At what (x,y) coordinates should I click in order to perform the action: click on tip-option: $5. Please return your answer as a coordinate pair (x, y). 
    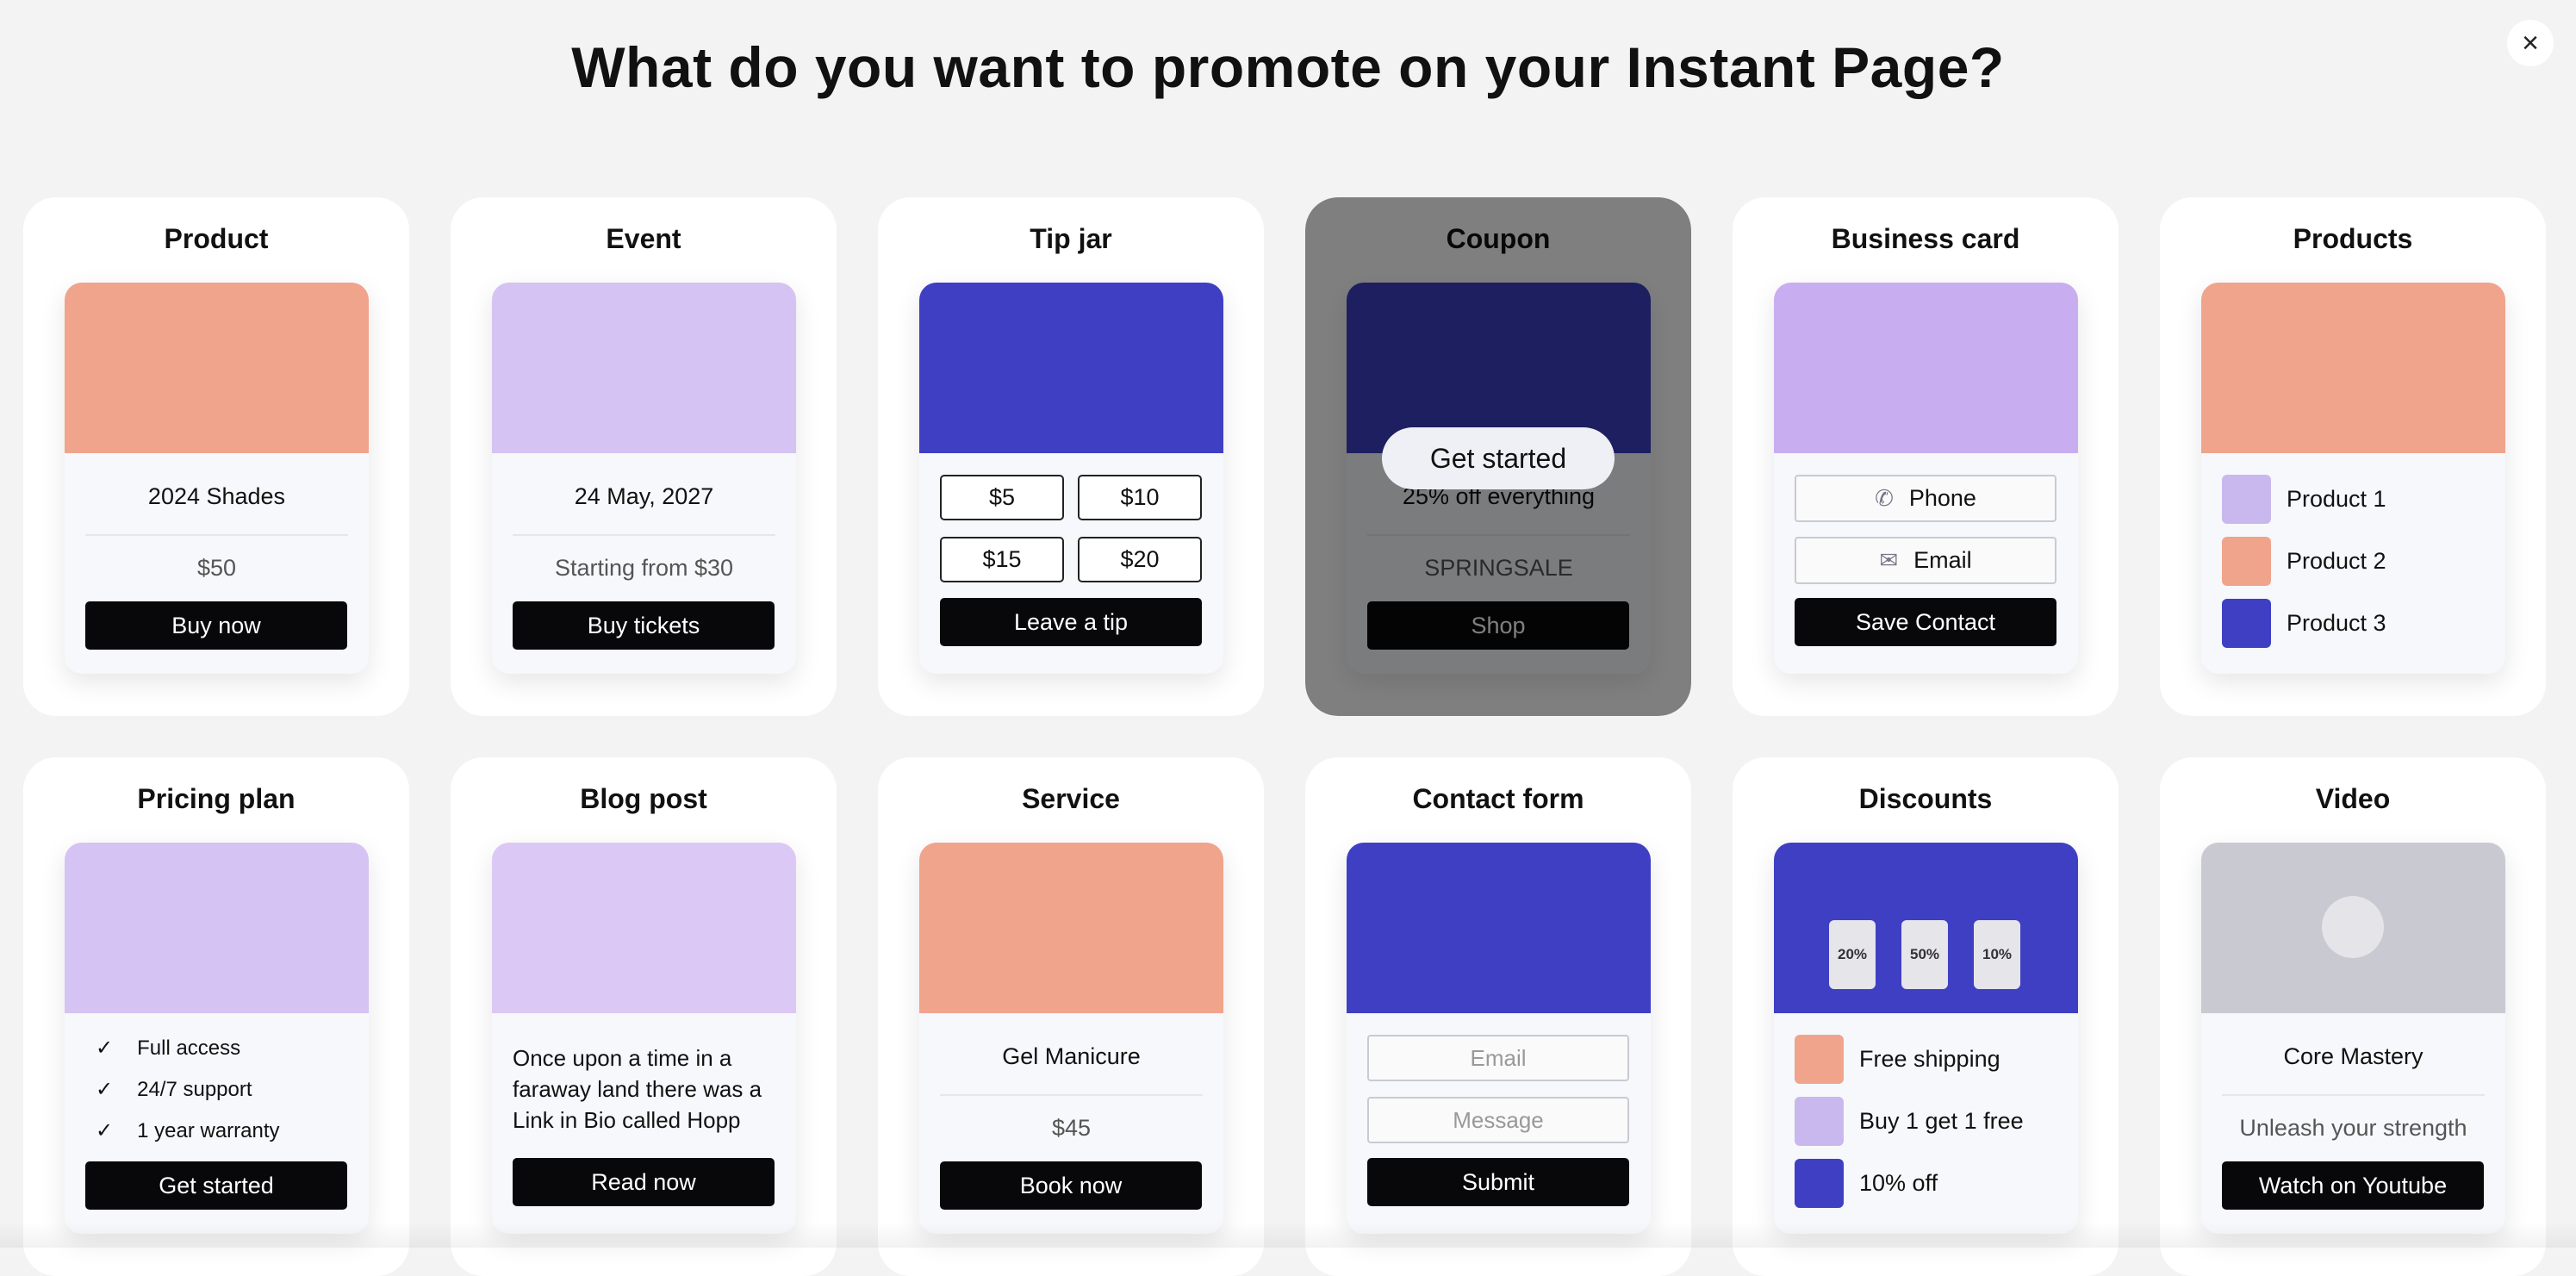
    Looking at the image, I should click on (1002, 497).